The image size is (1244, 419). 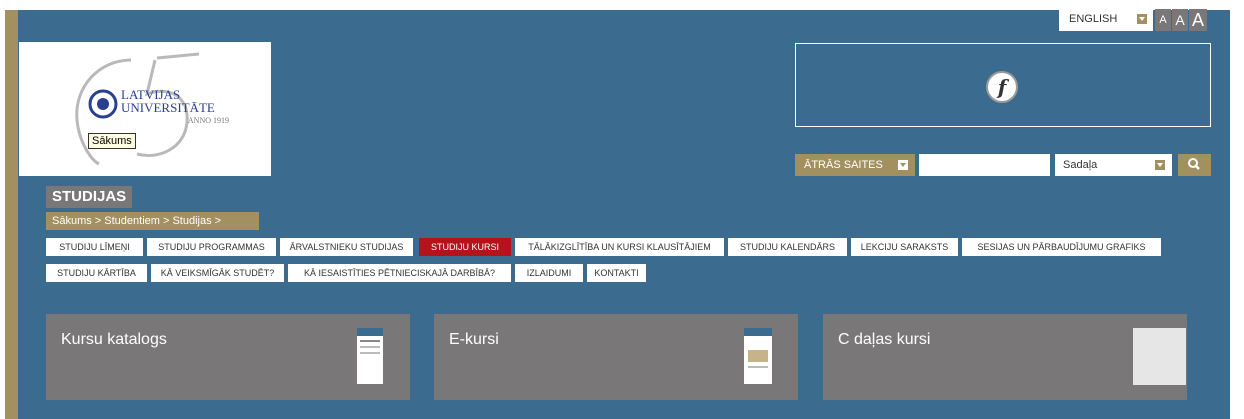 I want to click on card-course-catalog: Kursu katalogs, so click(x=228, y=357).